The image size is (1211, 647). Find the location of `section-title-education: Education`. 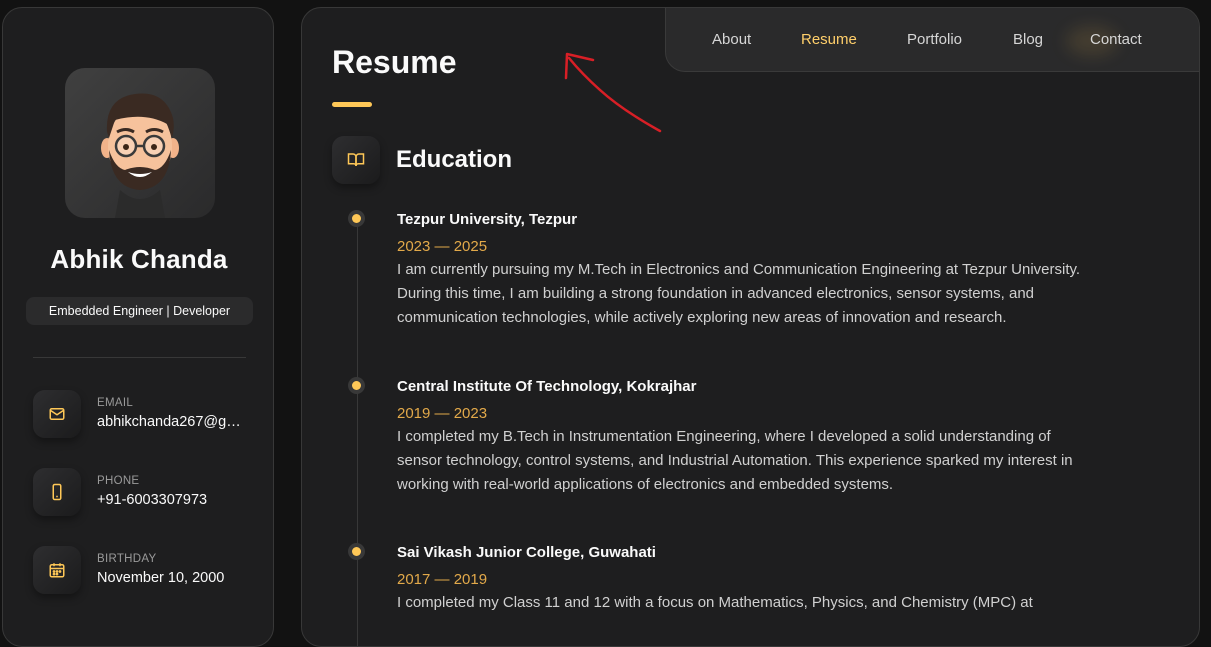

section-title-education: Education is located at coordinates (454, 159).